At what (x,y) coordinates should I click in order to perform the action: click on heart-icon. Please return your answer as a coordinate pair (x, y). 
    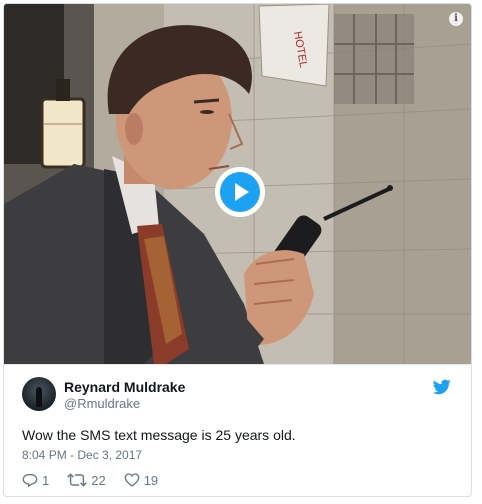
    Looking at the image, I should click on (132, 480).